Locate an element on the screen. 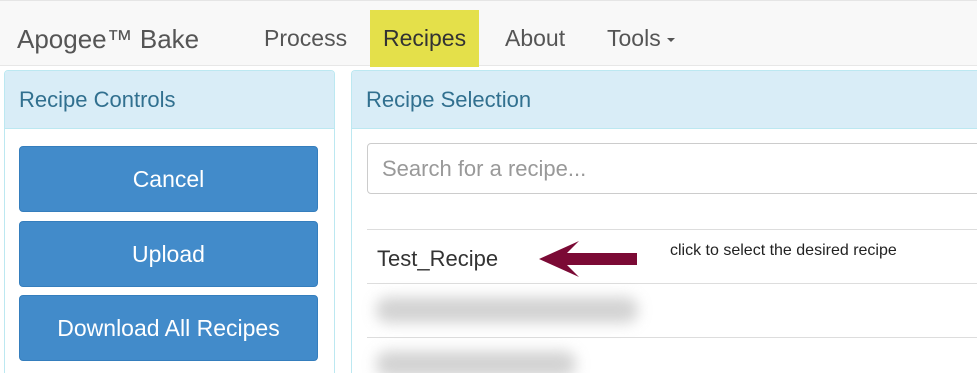 This screenshot has height=373, width=977. nav-process: Process is located at coordinates (305, 38).